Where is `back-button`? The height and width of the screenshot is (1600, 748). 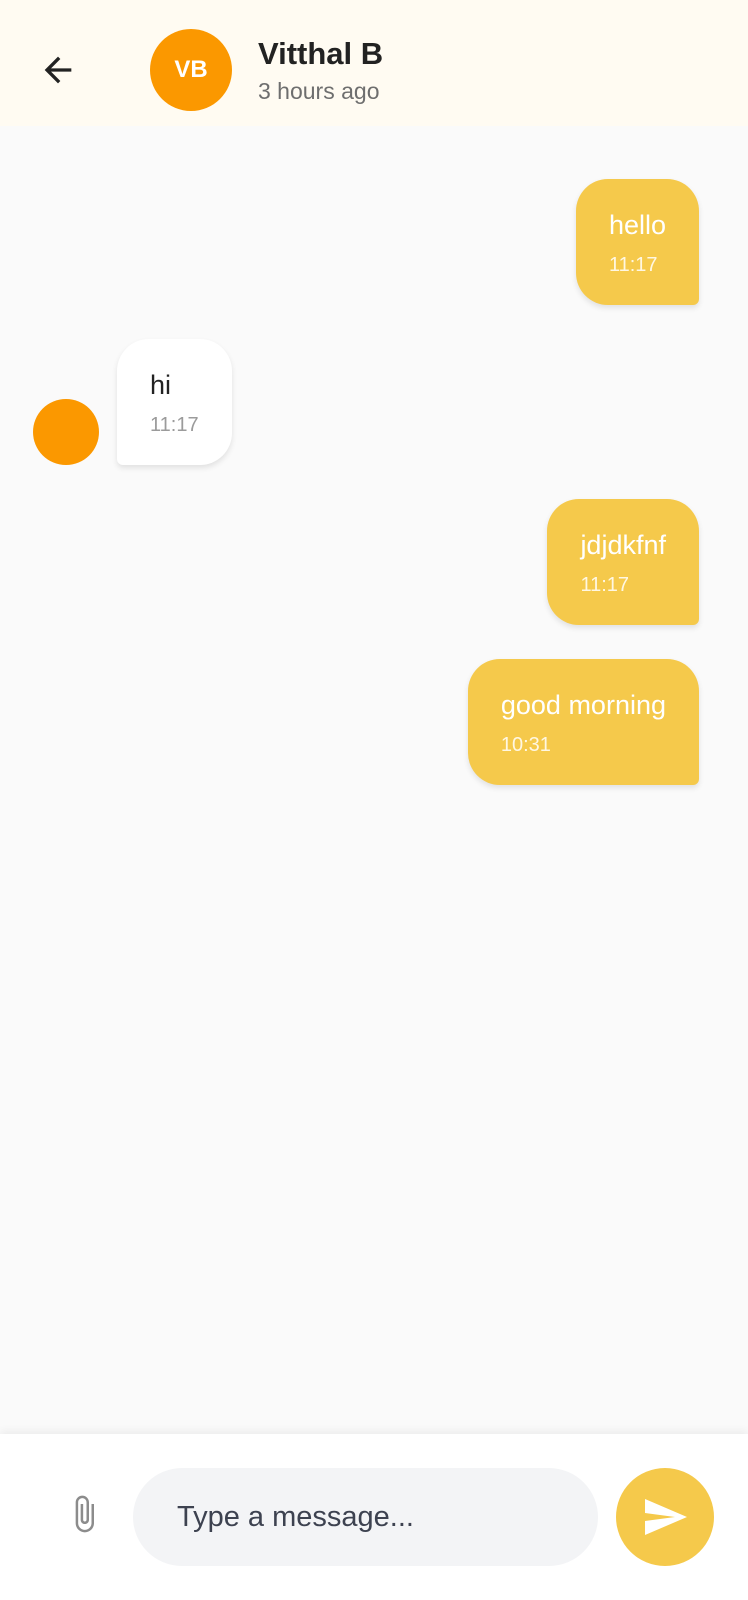 back-button is located at coordinates (58, 70).